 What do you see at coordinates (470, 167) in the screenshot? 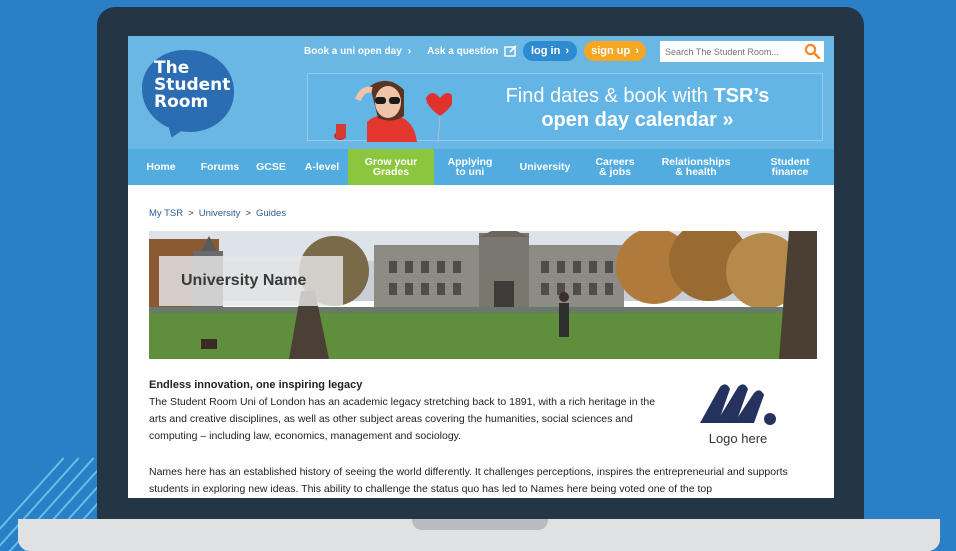
I see `nav-applying-to-uni: Applying to uni` at bounding box center [470, 167].